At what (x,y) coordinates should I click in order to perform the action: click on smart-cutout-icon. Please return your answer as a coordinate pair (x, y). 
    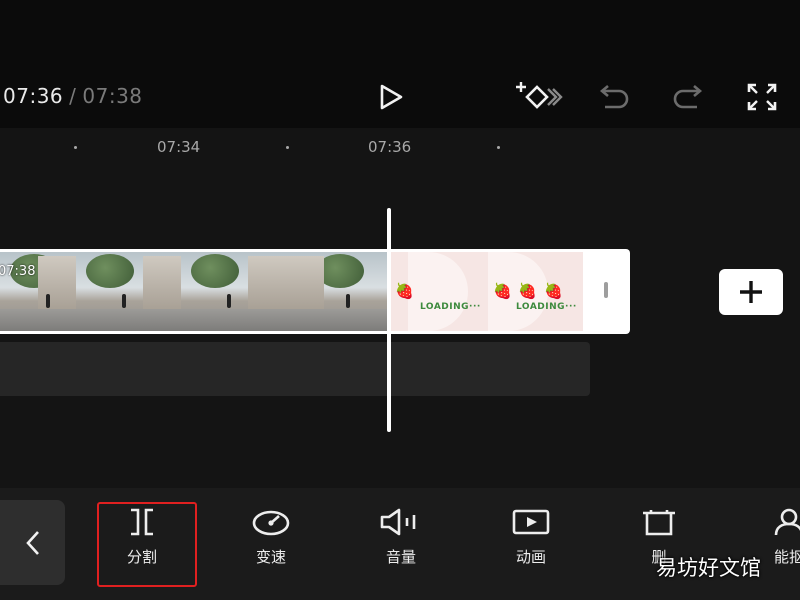
    Looking at the image, I should click on (787, 522).